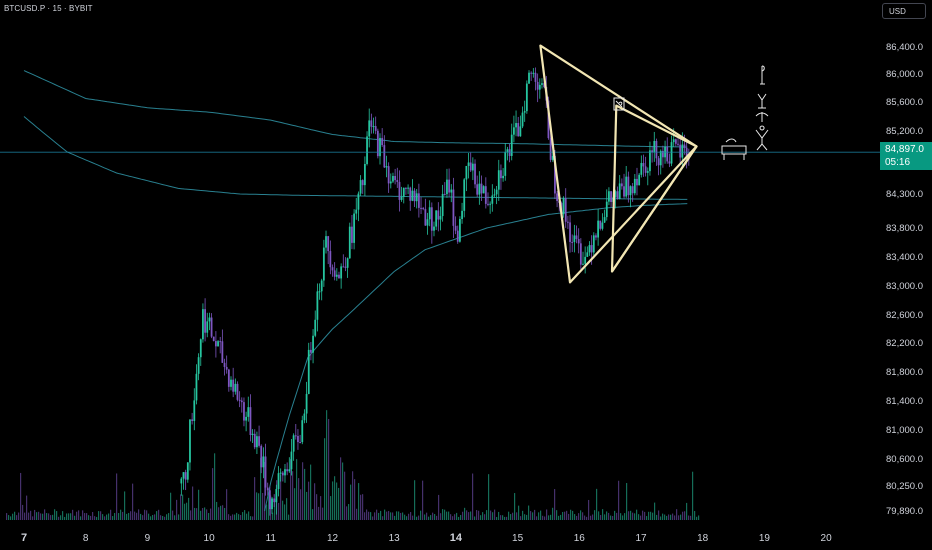  I want to click on price-tick-label: 83,400.0, so click(904, 257).